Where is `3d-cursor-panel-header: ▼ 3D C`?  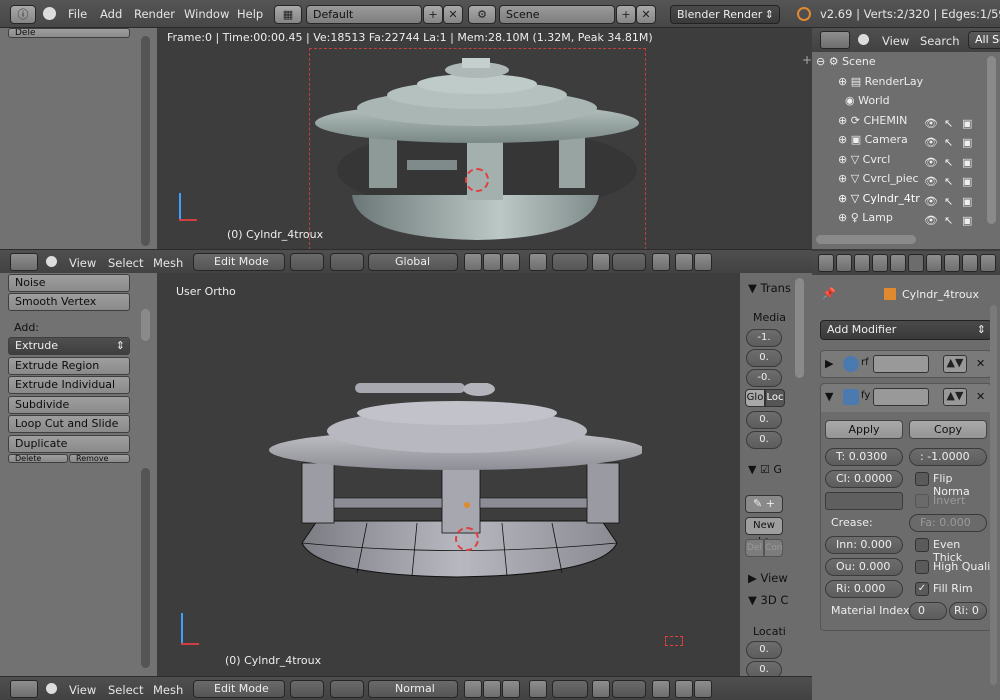 3d-cursor-panel-header: ▼ 3D C is located at coordinates (768, 600).